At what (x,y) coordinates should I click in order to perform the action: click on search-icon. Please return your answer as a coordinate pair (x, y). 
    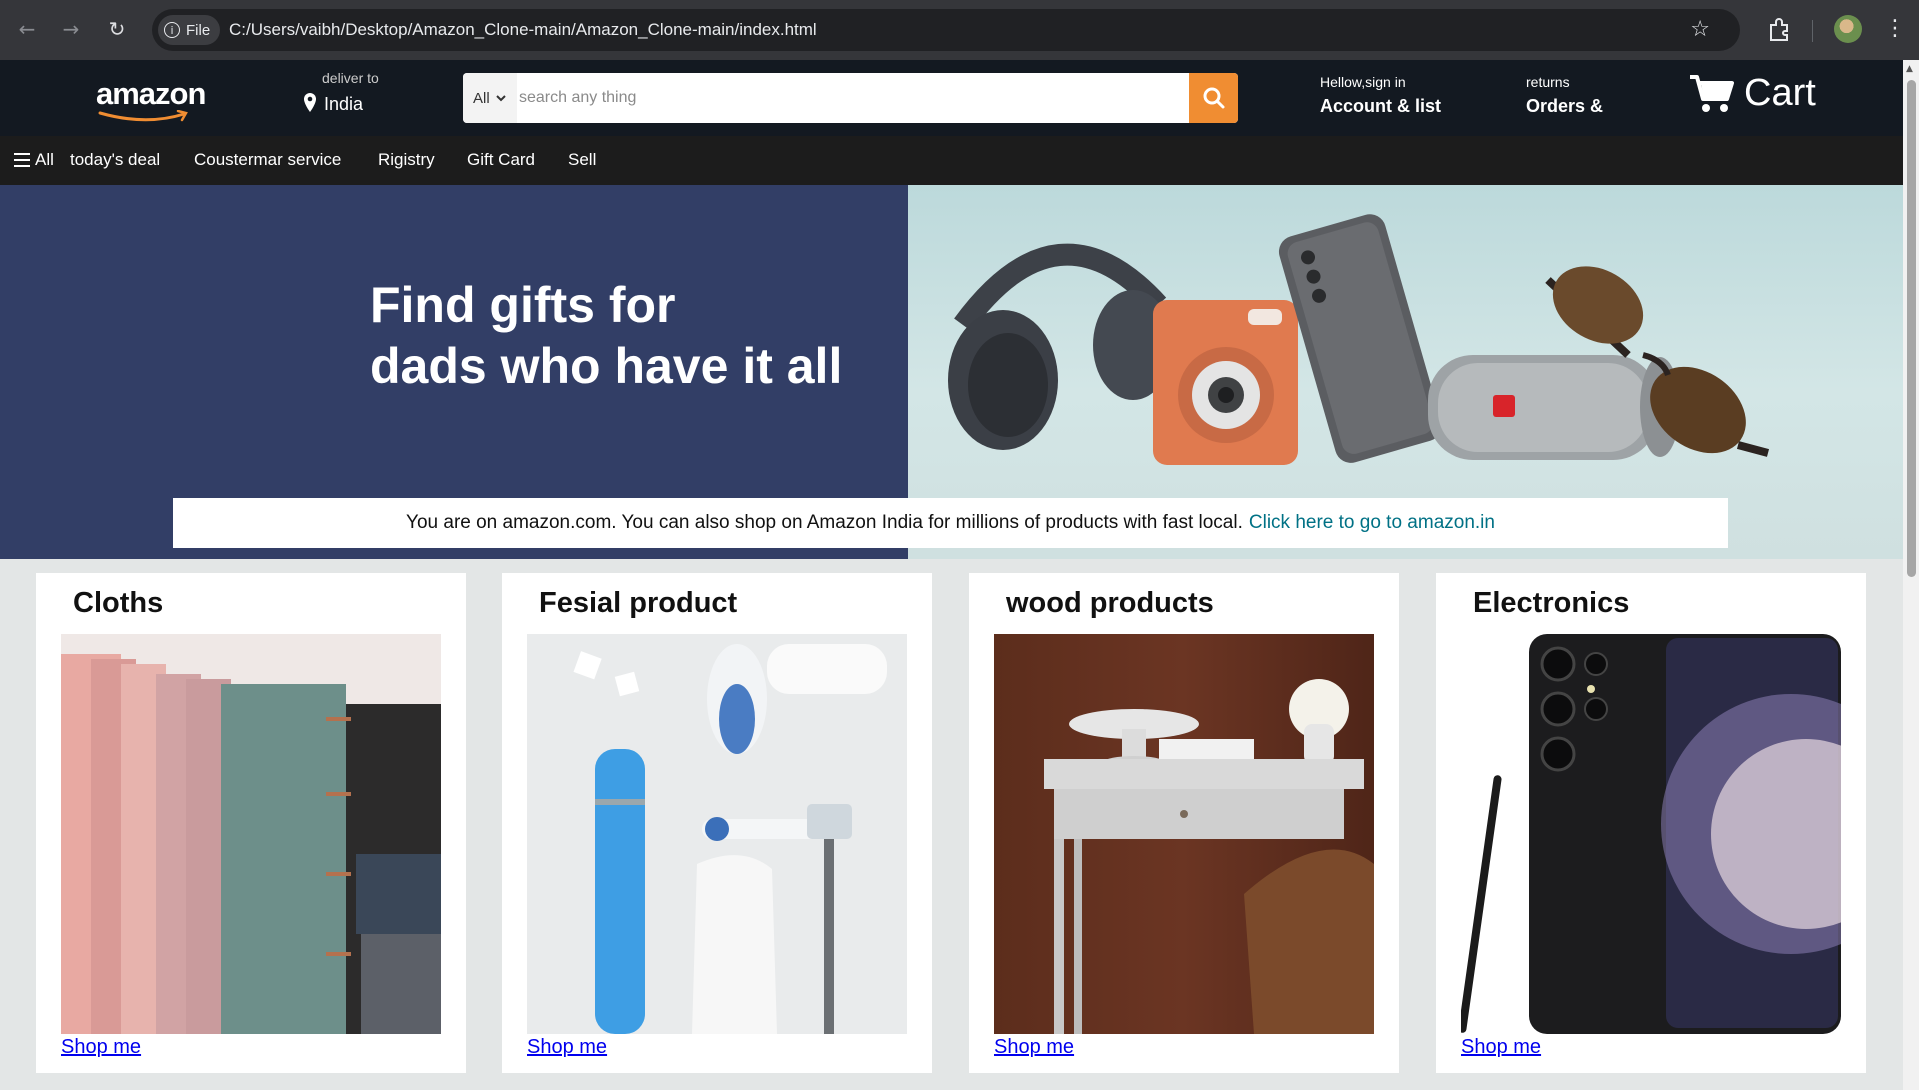
    Looking at the image, I should click on (1213, 98).